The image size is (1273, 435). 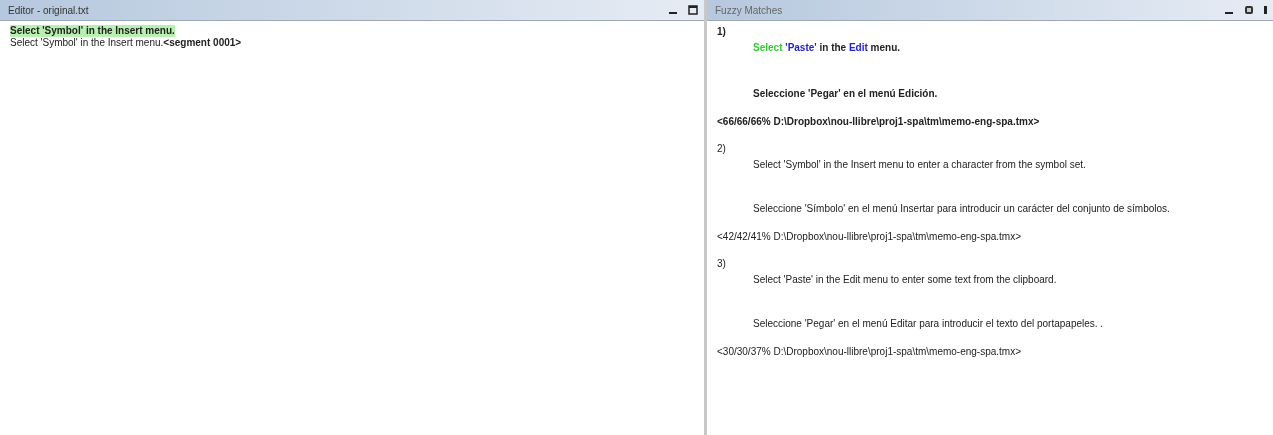 What do you see at coordinates (693, 10) in the screenshot?
I see `maximize-icon` at bounding box center [693, 10].